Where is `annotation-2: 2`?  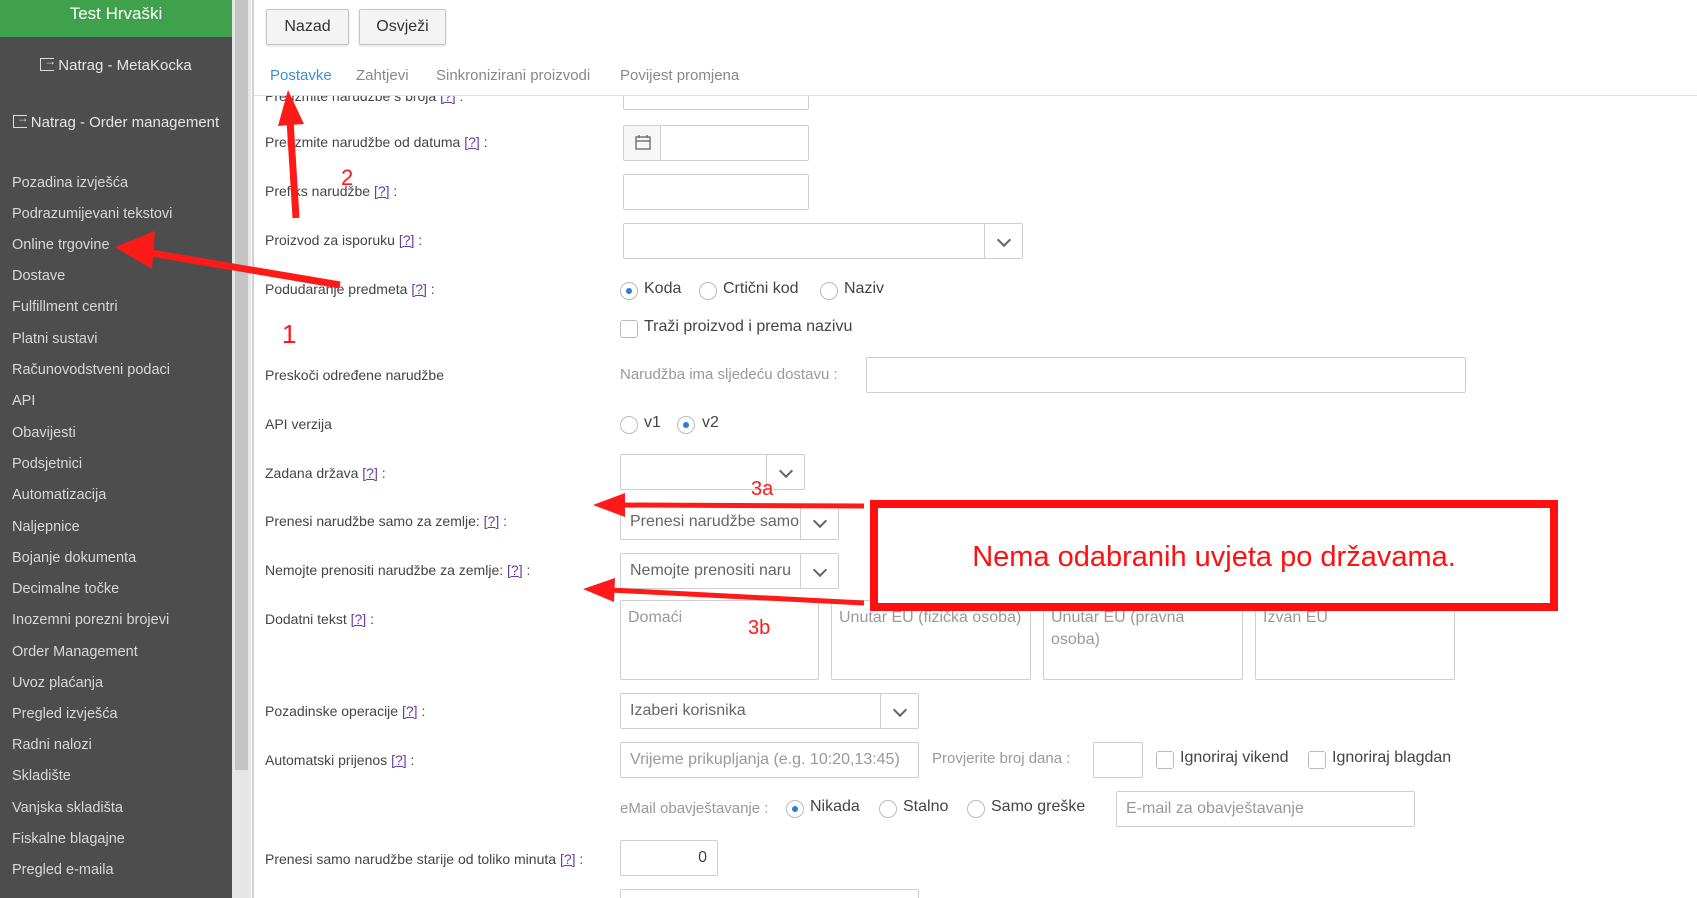
annotation-2: 2 is located at coordinates (347, 177).